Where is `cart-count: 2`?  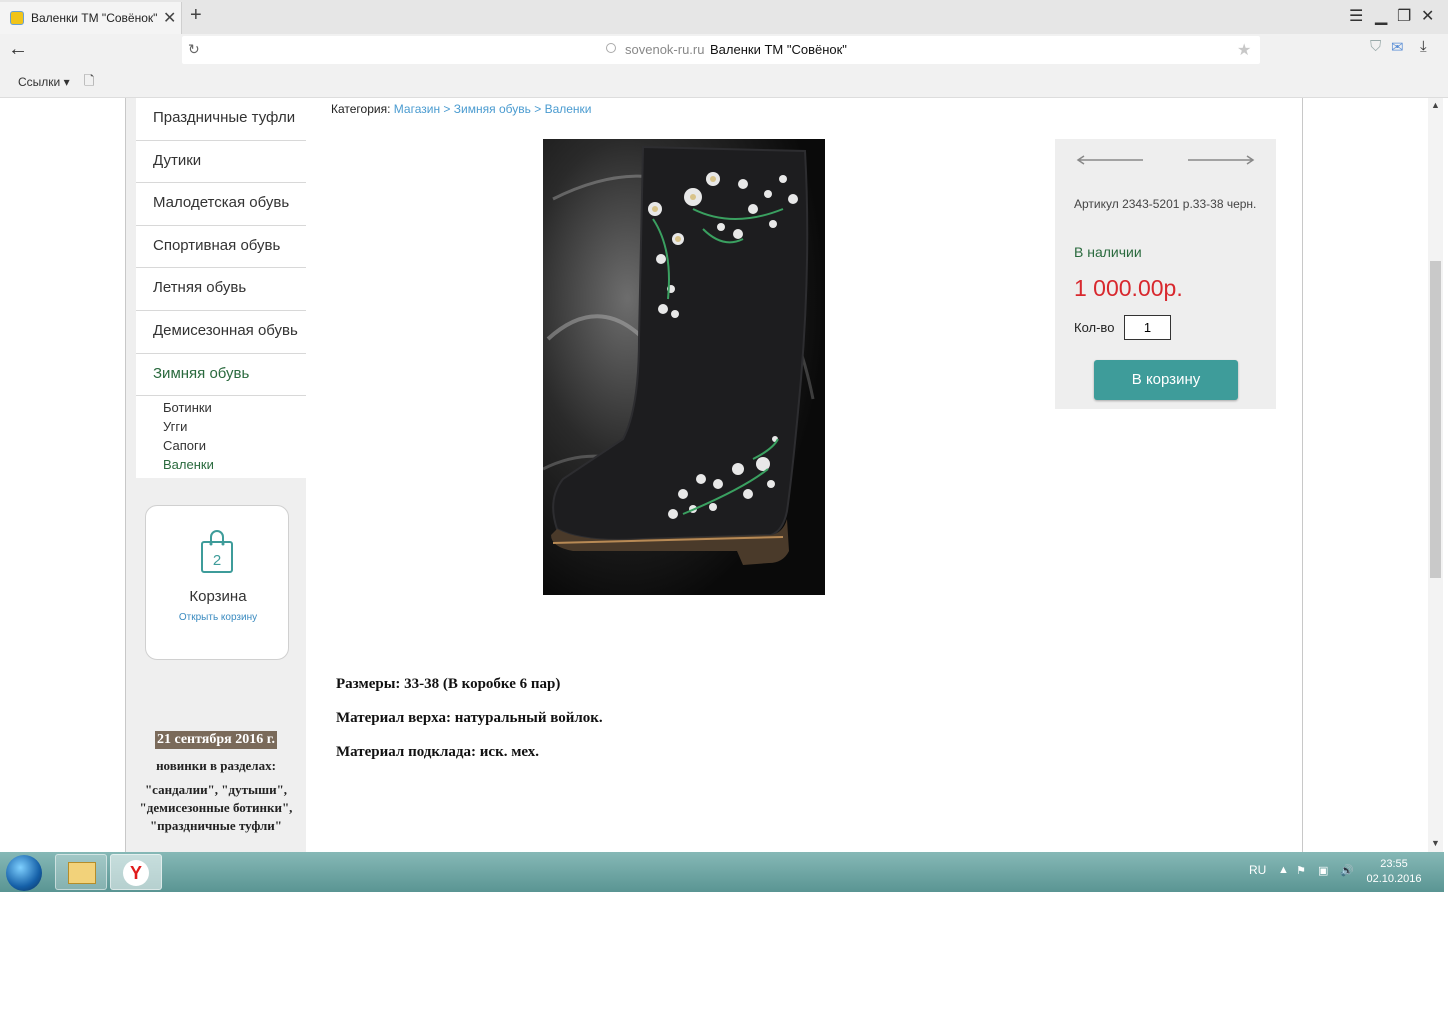
cart-count: 2 is located at coordinates (217, 560).